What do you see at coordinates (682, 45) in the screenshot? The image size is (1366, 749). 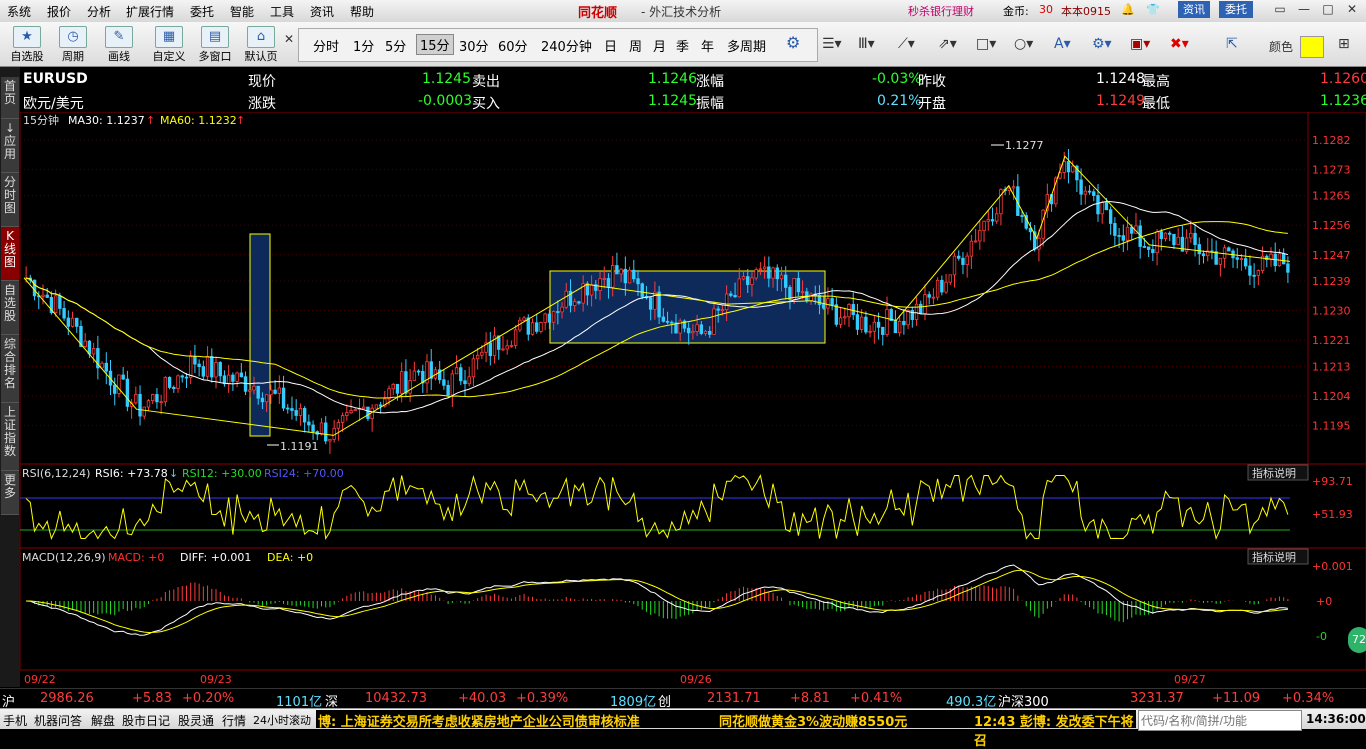 I see `period-quarter: 季` at bounding box center [682, 45].